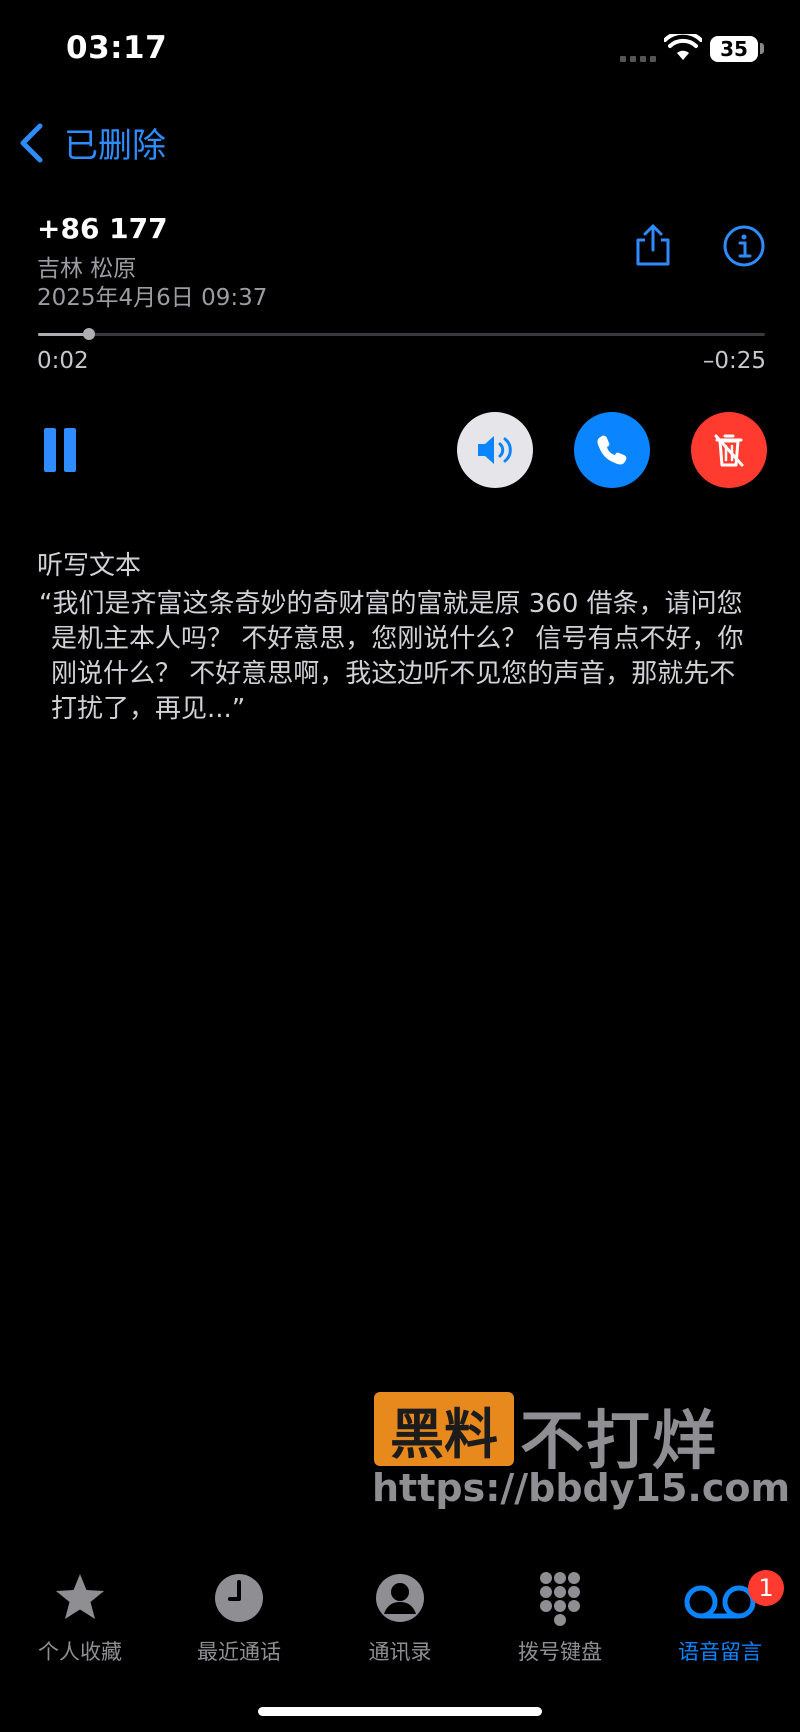 The height and width of the screenshot is (1732, 800). I want to click on phone-icon, so click(612, 450).